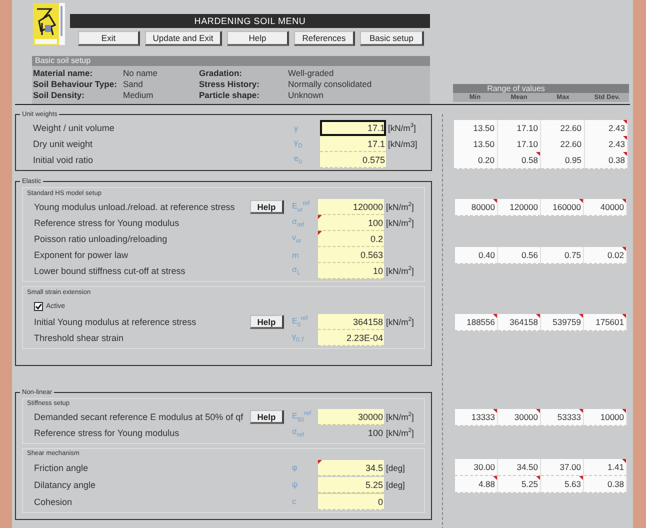  Describe the element at coordinates (351, 502) in the screenshot. I see `value-field: 0` at that location.